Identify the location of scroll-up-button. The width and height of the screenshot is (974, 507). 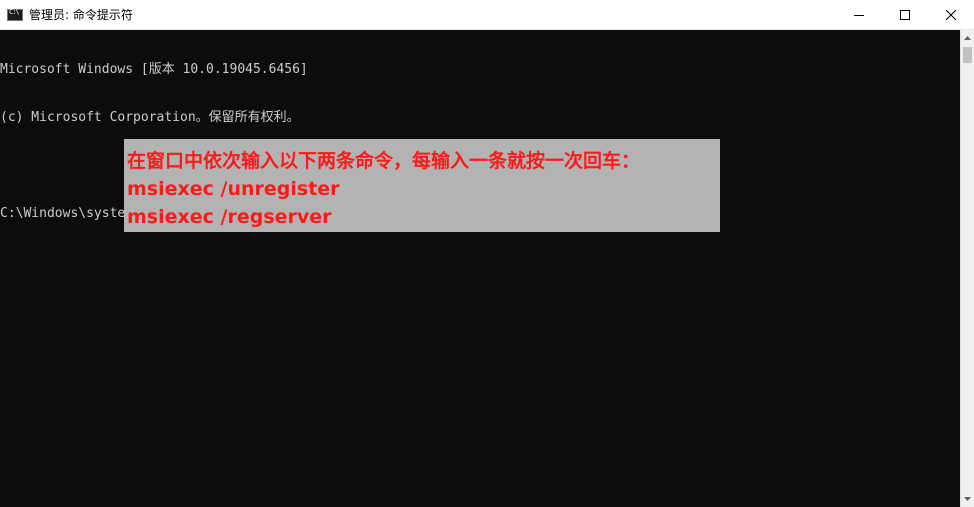
(967, 38).